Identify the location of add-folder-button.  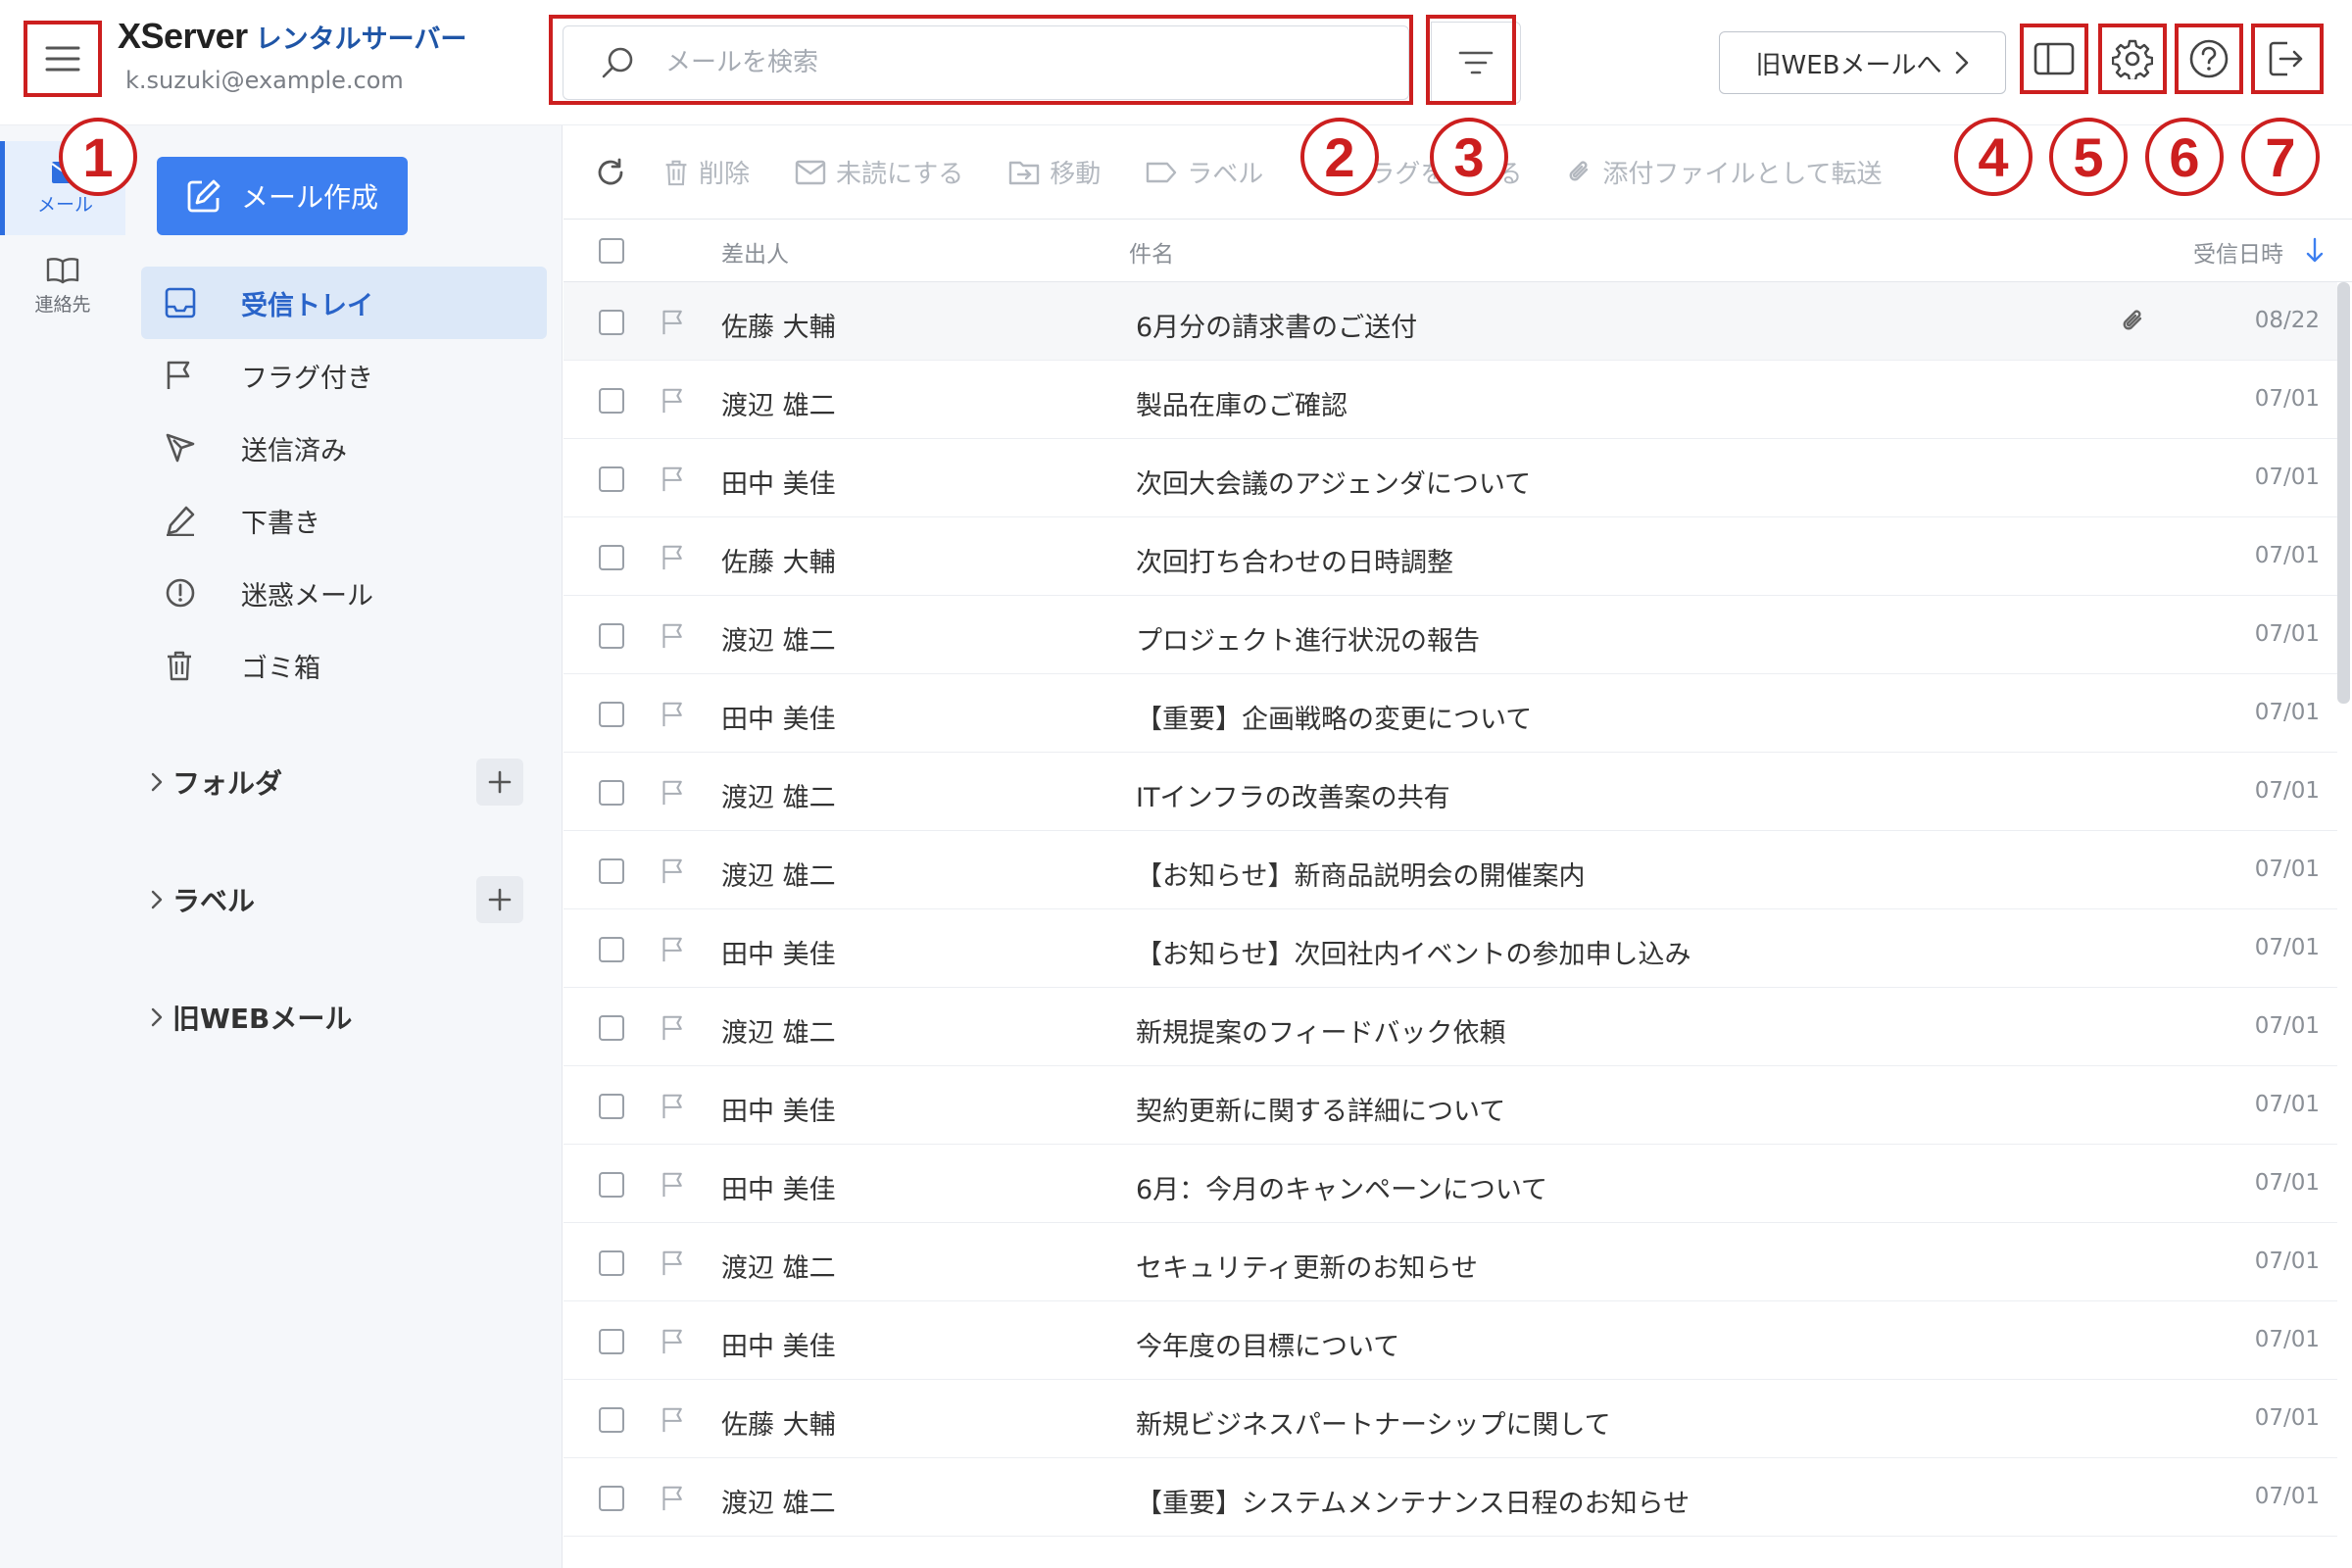
(499, 782).